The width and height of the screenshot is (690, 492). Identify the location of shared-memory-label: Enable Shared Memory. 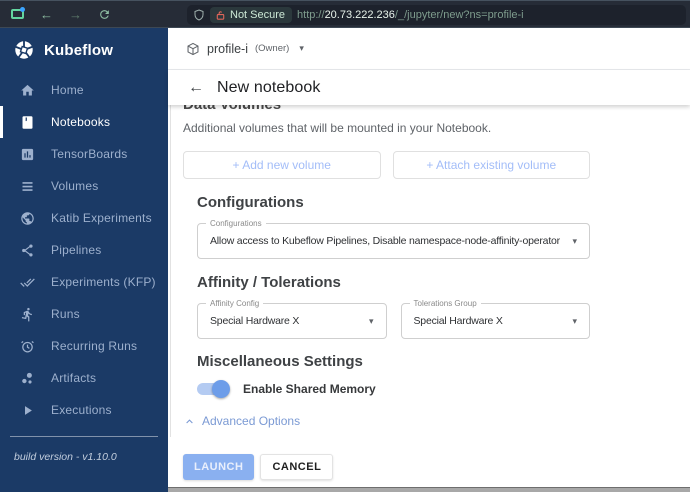
(309, 389).